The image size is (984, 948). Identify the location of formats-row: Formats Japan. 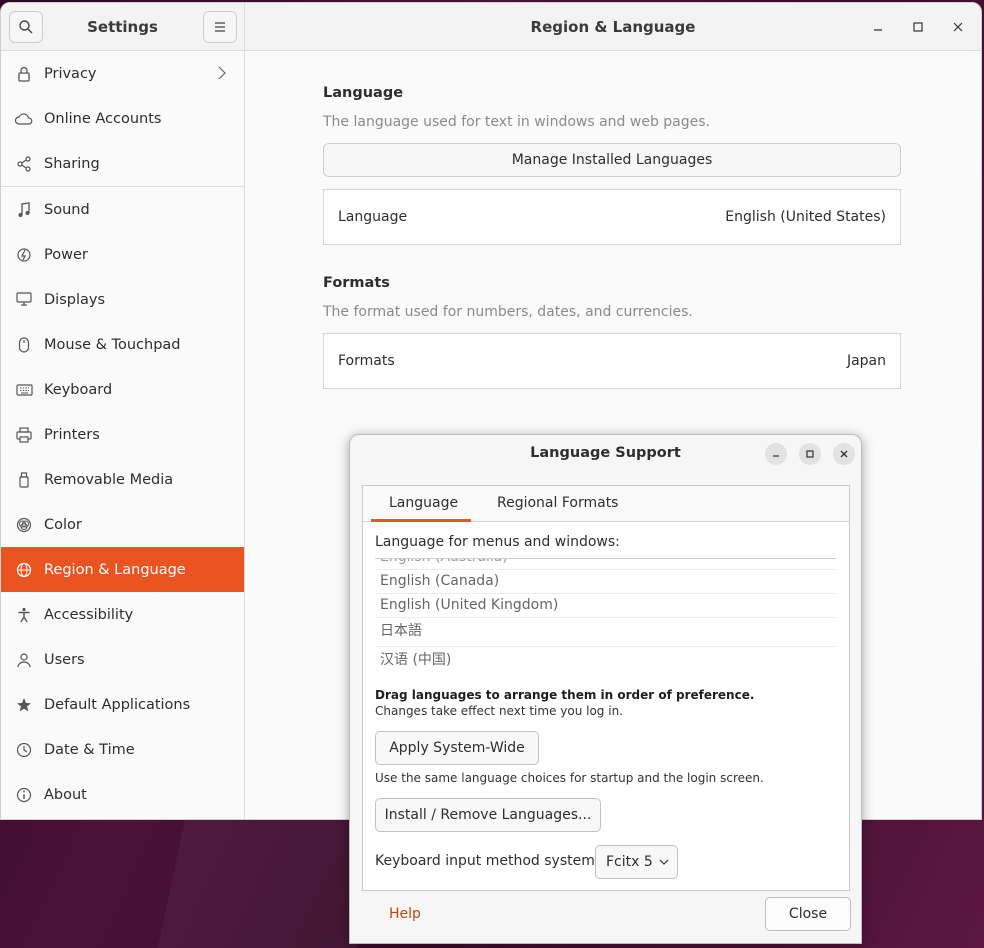
(612, 361).